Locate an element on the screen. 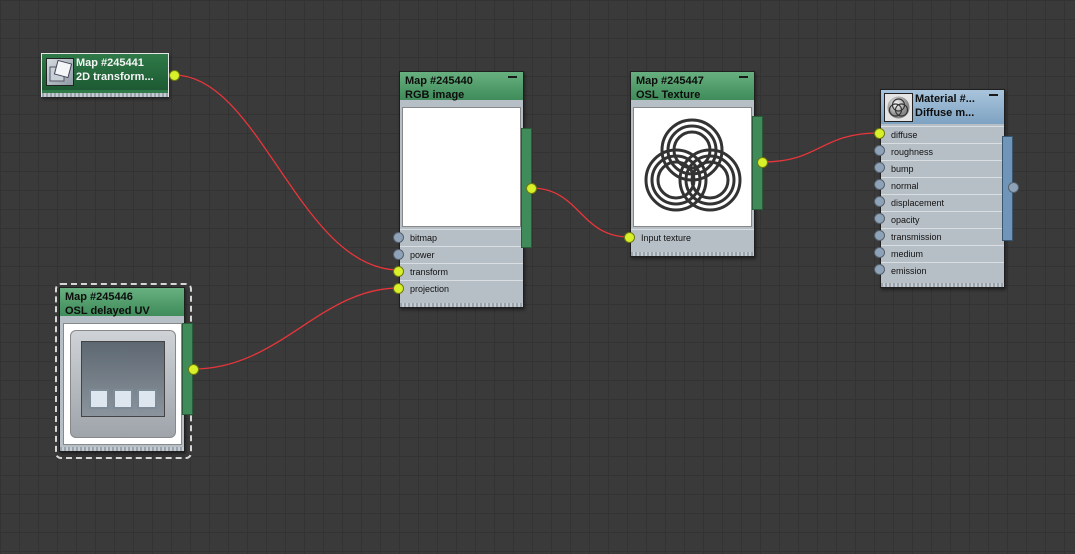 The height and width of the screenshot is (554, 1075). input-port-diffuse is located at coordinates (879, 133).